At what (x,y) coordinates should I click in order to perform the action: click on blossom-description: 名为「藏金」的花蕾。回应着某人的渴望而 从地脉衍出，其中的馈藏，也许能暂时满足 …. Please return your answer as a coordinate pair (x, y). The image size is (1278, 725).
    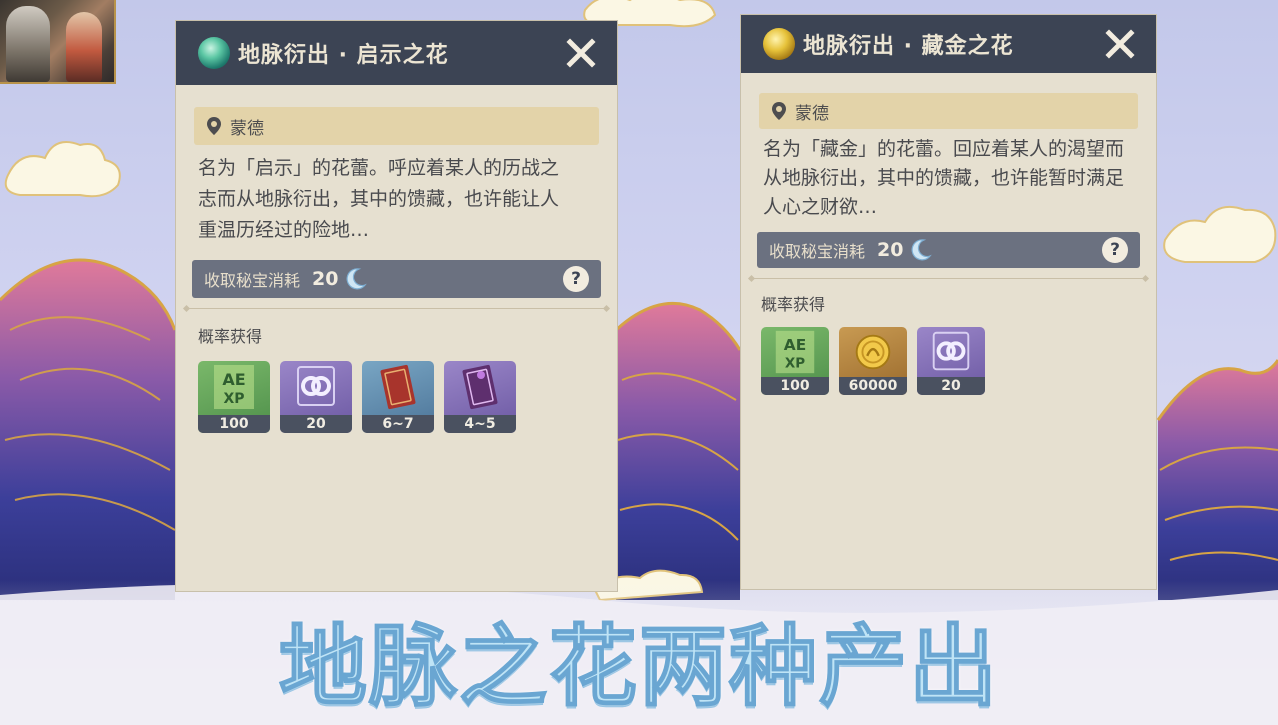
    Looking at the image, I should click on (950, 178).